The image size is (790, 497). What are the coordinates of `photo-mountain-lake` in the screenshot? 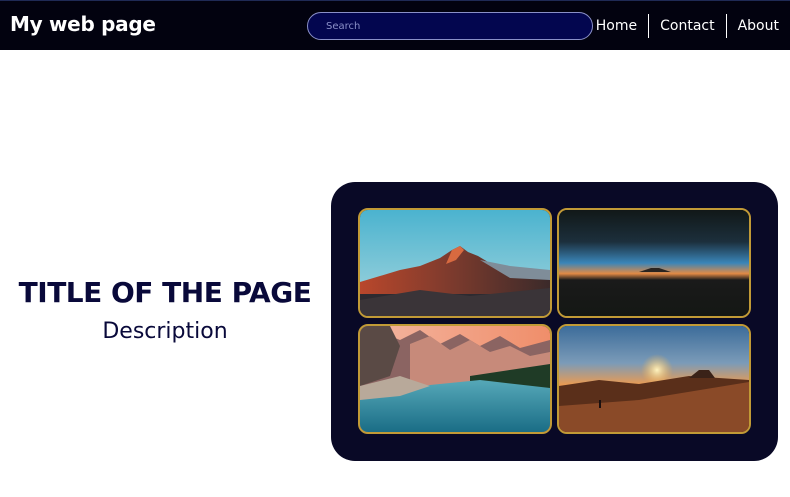 It's located at (455, 379).